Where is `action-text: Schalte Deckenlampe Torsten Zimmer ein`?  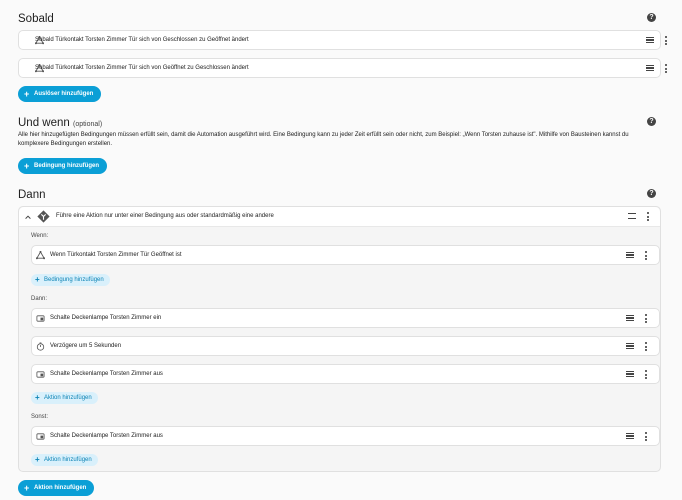
action-text: Schalte Deckenlampe Torsten Zimmer ein is located at coordinates (106, 318).